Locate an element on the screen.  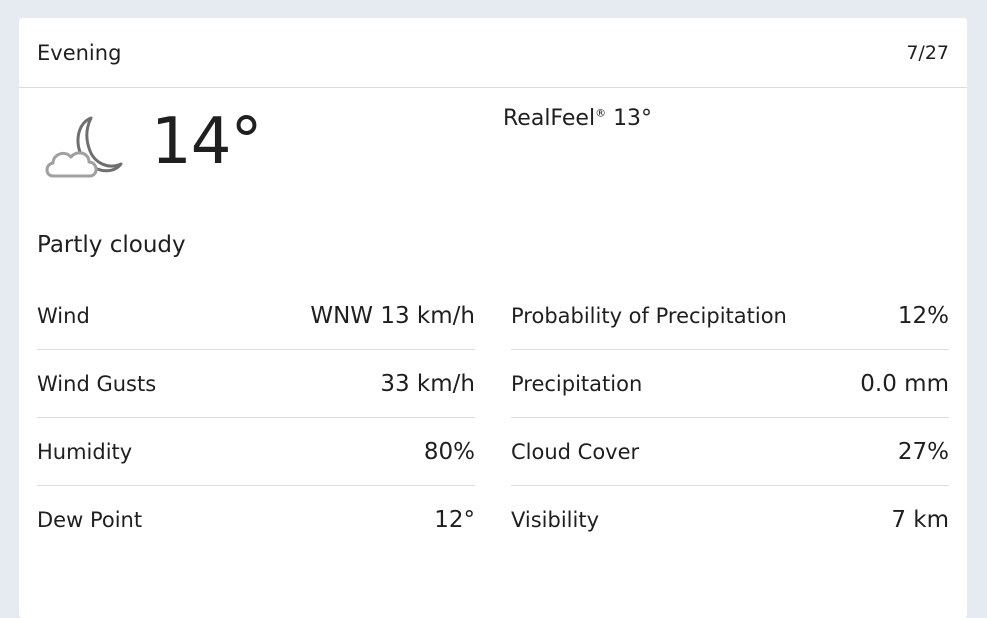
detail-row-wind: Wind WNW 13 km/h is located at coordinates (256, 316).